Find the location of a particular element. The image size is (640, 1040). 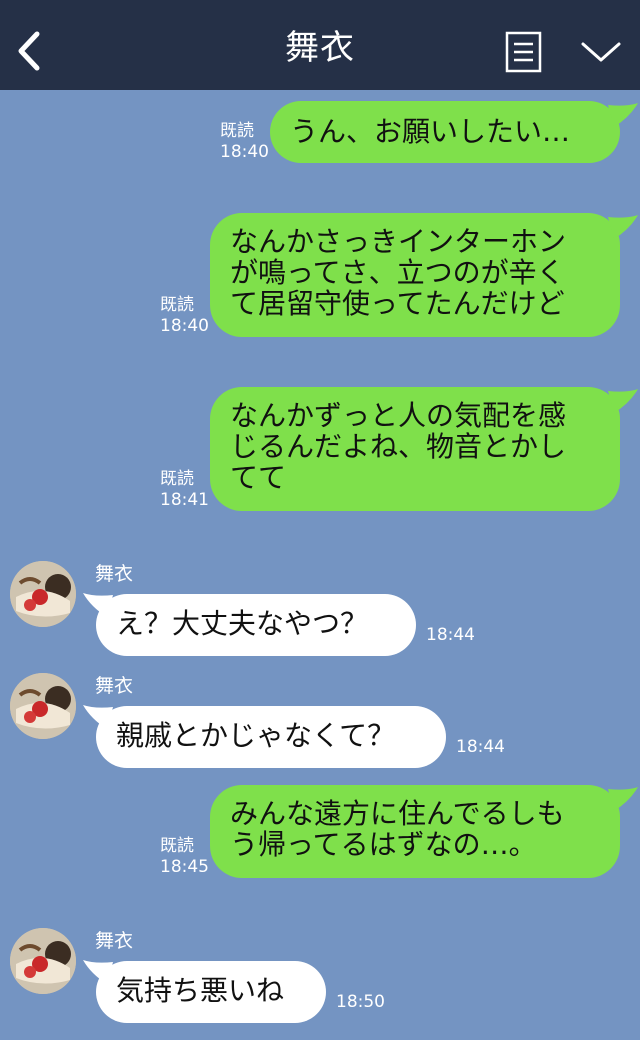

read-receipt: 既読 18:41 is located at coordinates (184, 489).